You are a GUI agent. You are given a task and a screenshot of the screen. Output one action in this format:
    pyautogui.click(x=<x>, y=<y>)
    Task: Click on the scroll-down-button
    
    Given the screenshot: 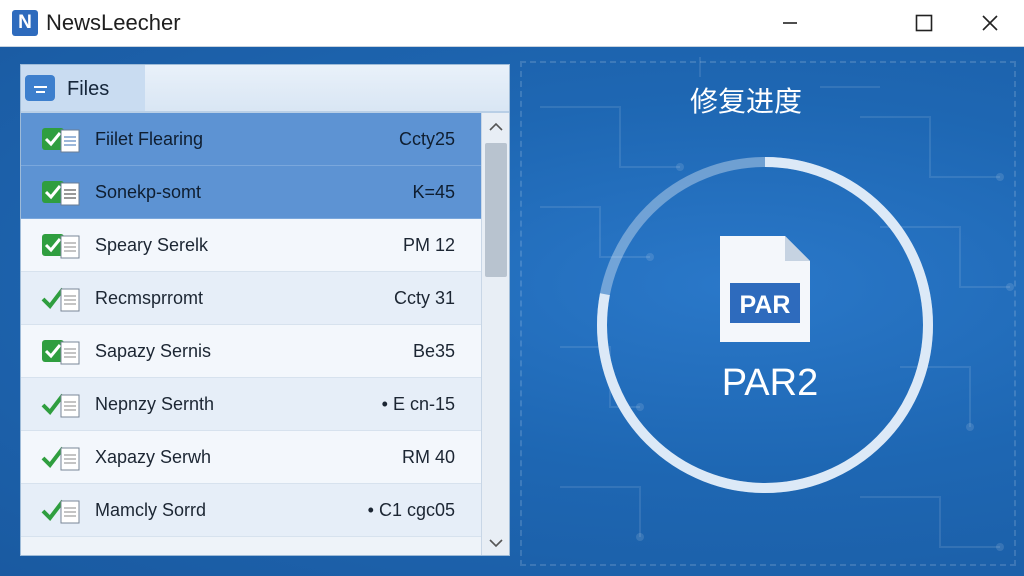 What is the action you would take?
    pyautogui.click(x=495, y=542)
    